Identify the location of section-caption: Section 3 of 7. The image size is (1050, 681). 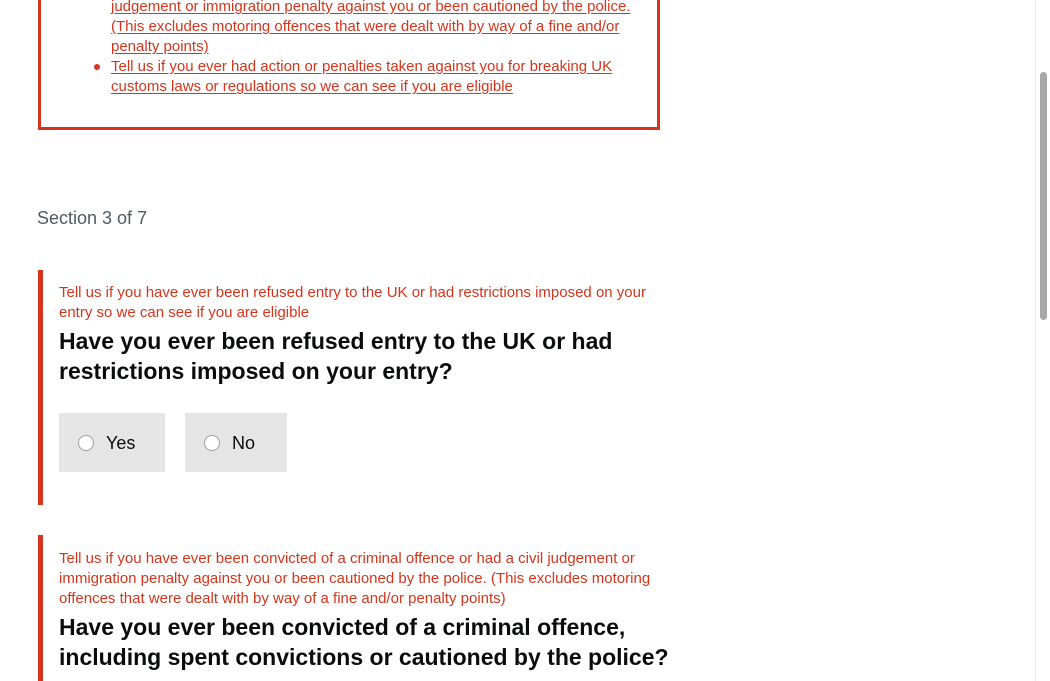
(92, 218).